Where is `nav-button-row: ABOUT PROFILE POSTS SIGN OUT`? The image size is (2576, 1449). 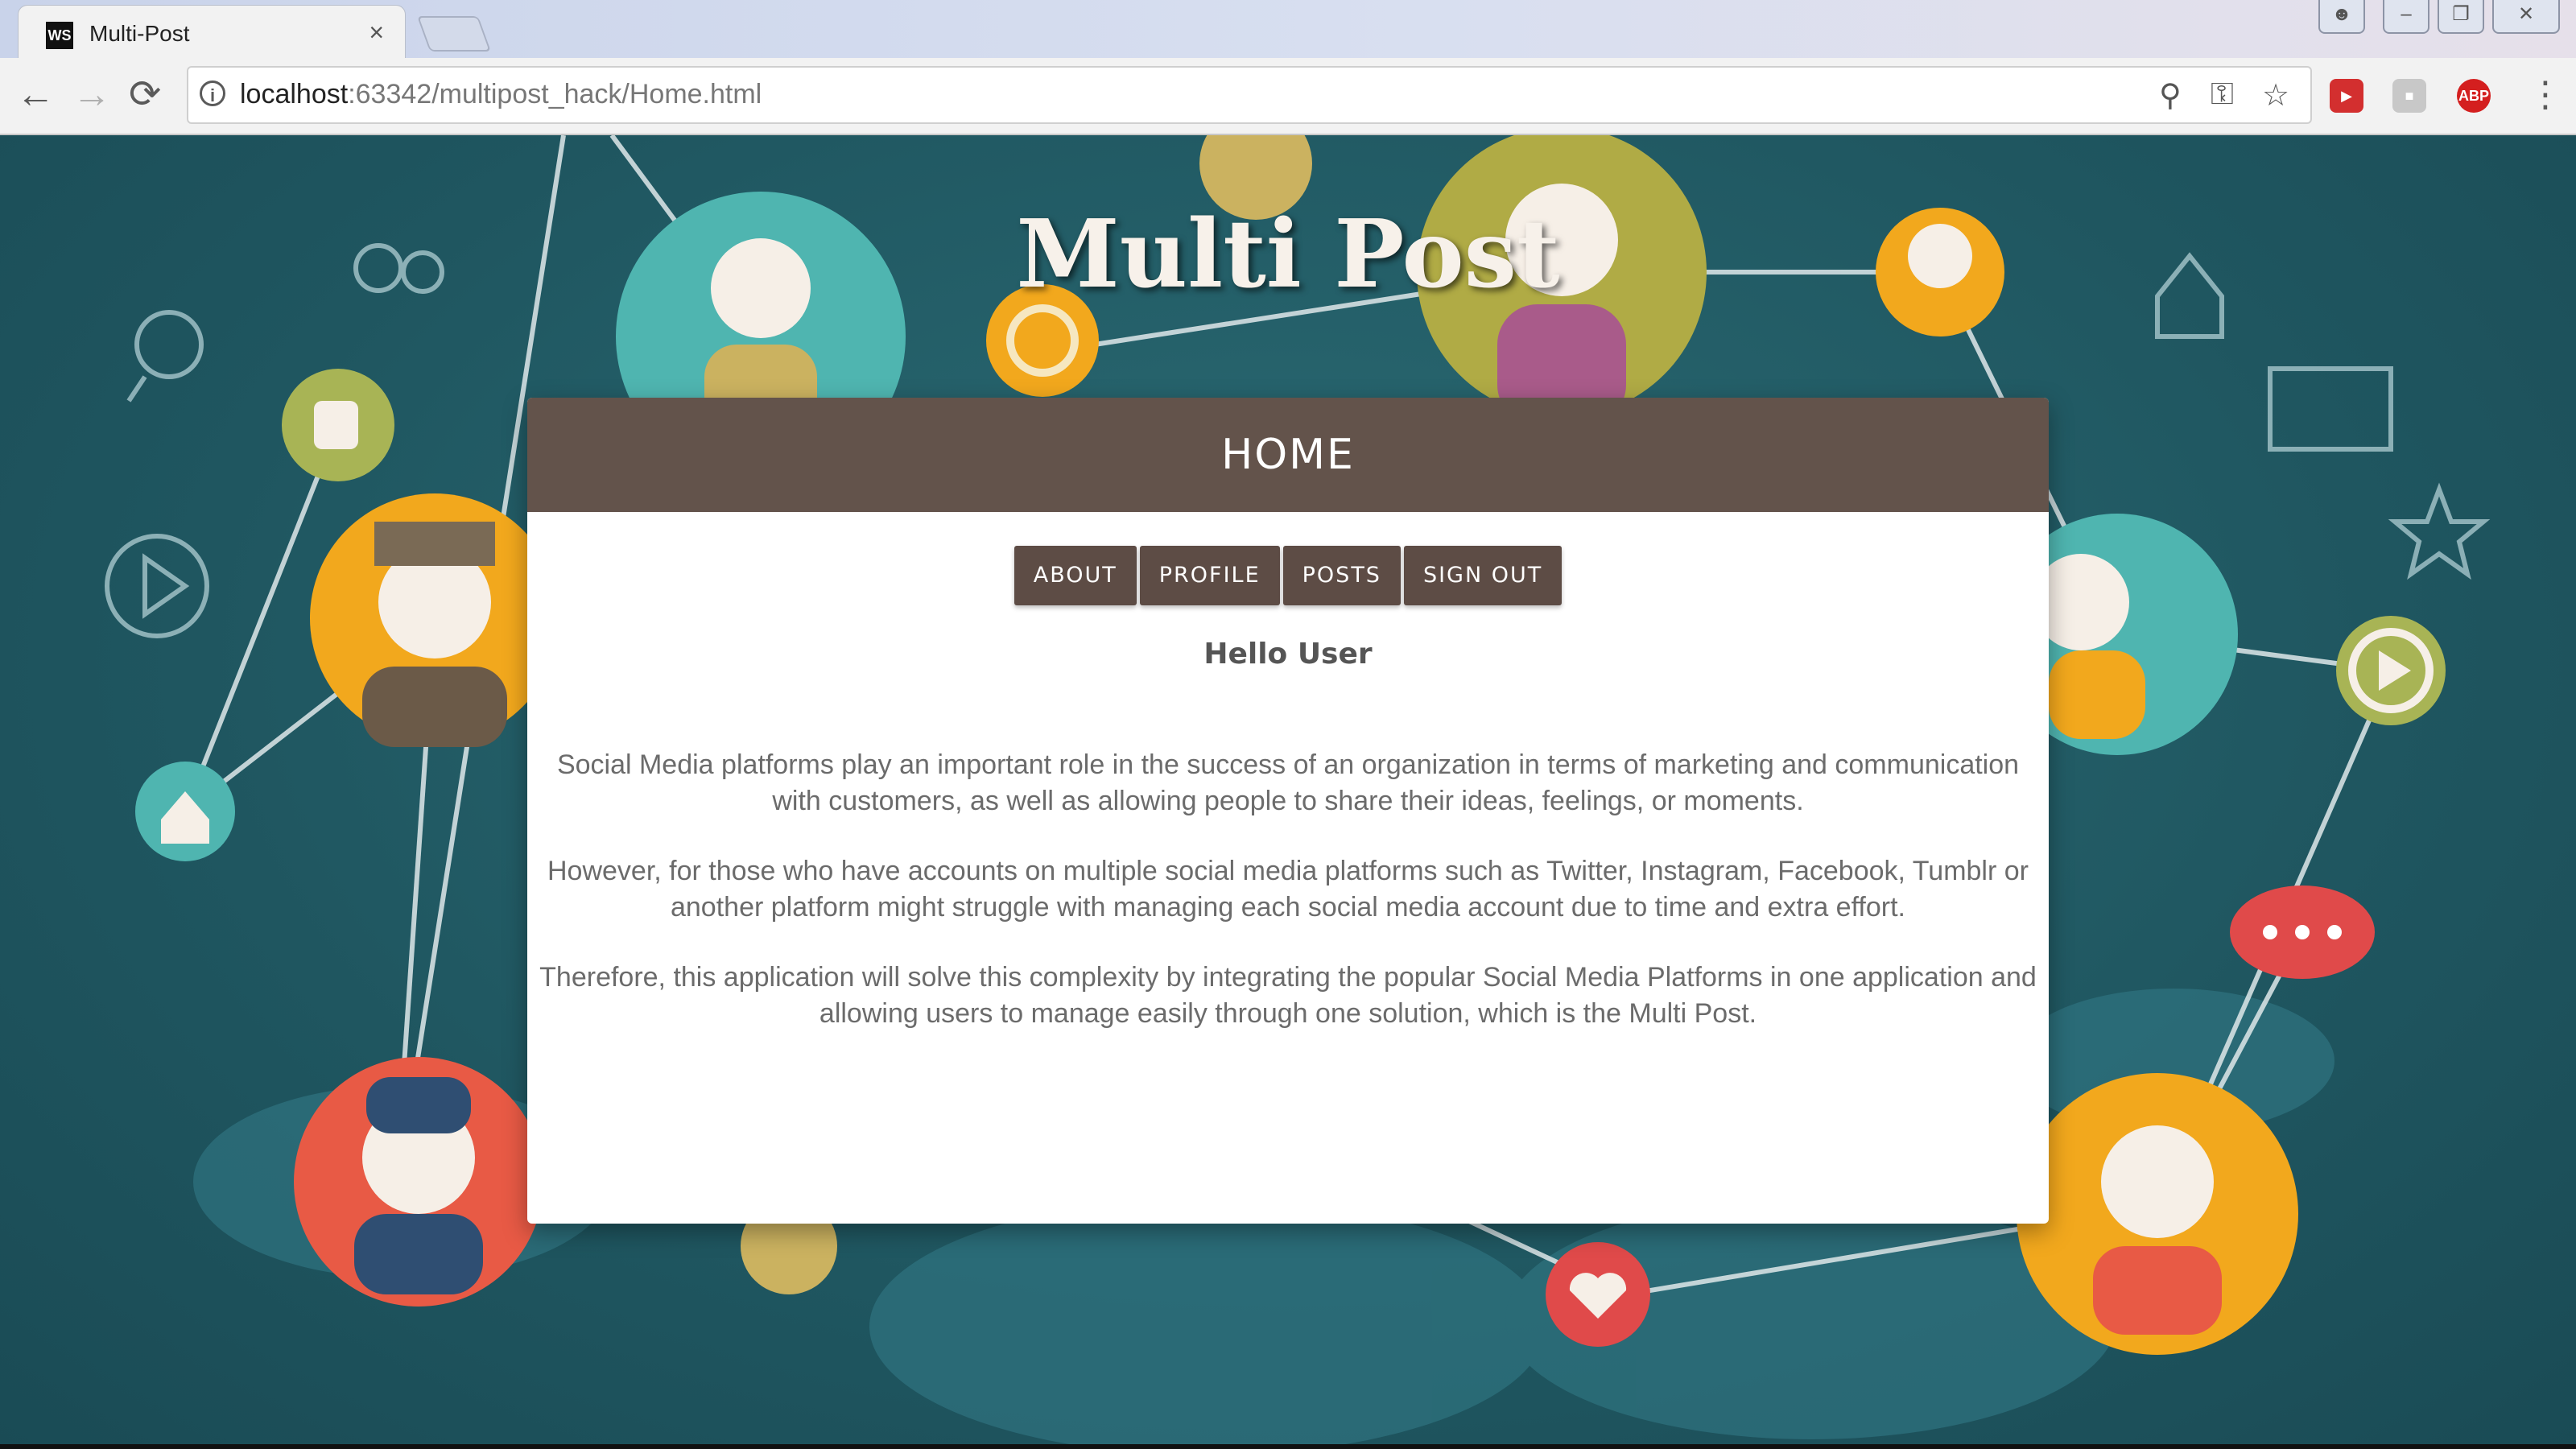
nav-button-row: ABOUT PROFILE POSTS SIGN OUT is located at coordinates (1288, 575).